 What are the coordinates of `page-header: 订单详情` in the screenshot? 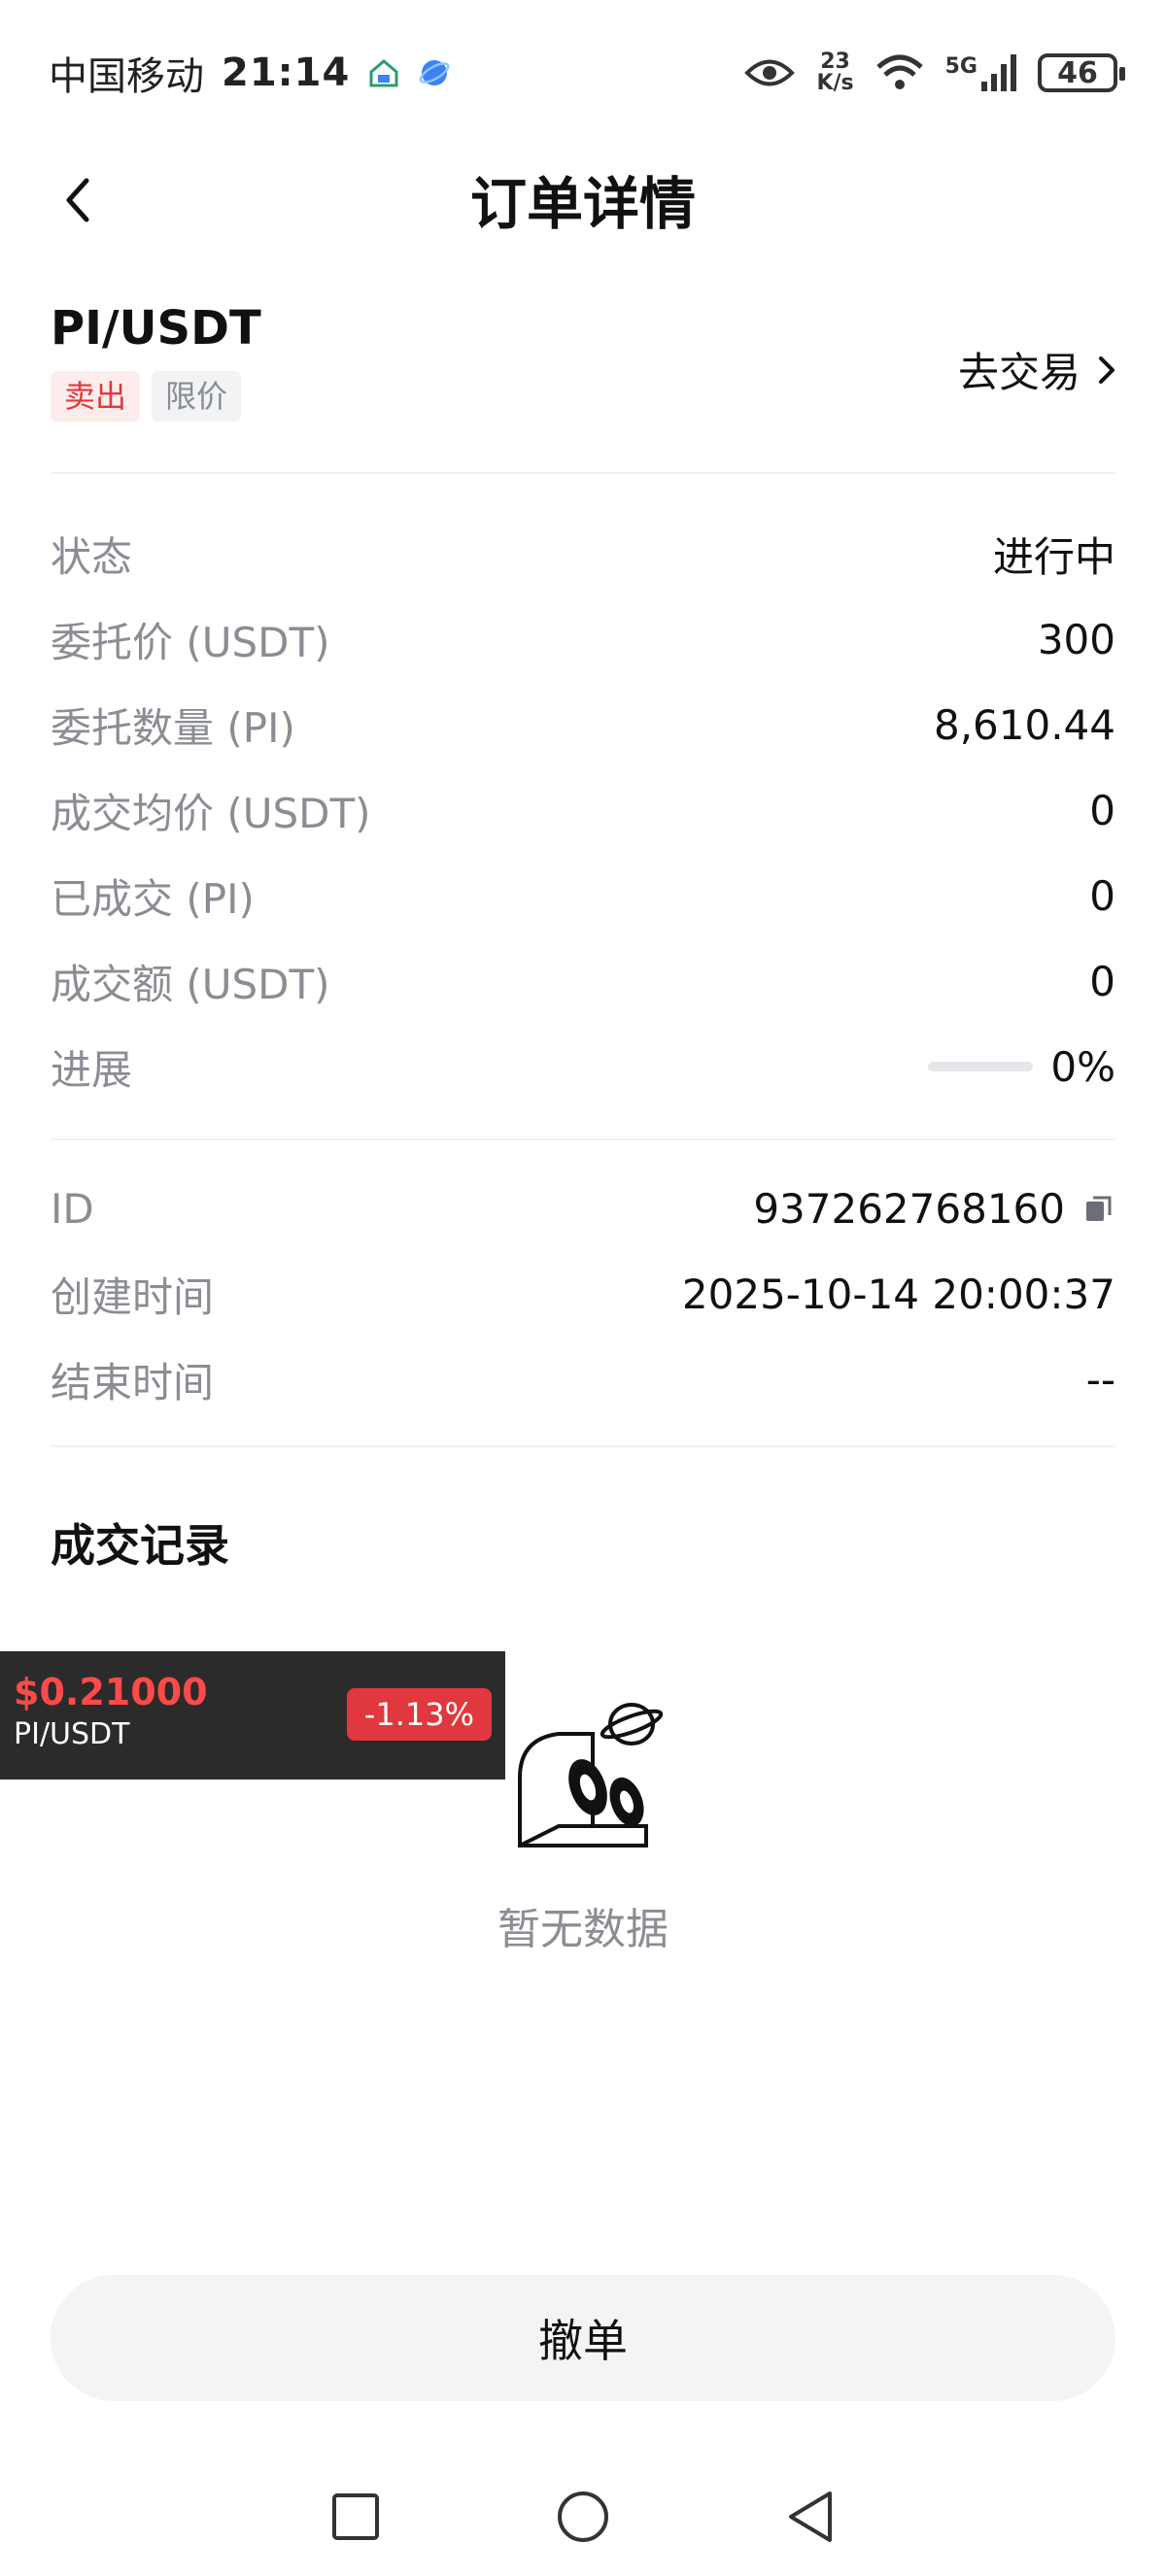 It's located at (583, 199).